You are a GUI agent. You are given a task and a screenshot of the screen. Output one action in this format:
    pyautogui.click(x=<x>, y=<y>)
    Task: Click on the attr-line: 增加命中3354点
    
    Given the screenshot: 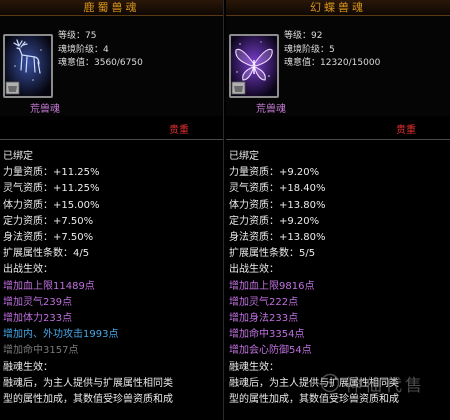 What is the action you would take?
    pyautogui.click(x=267, y=335)
    